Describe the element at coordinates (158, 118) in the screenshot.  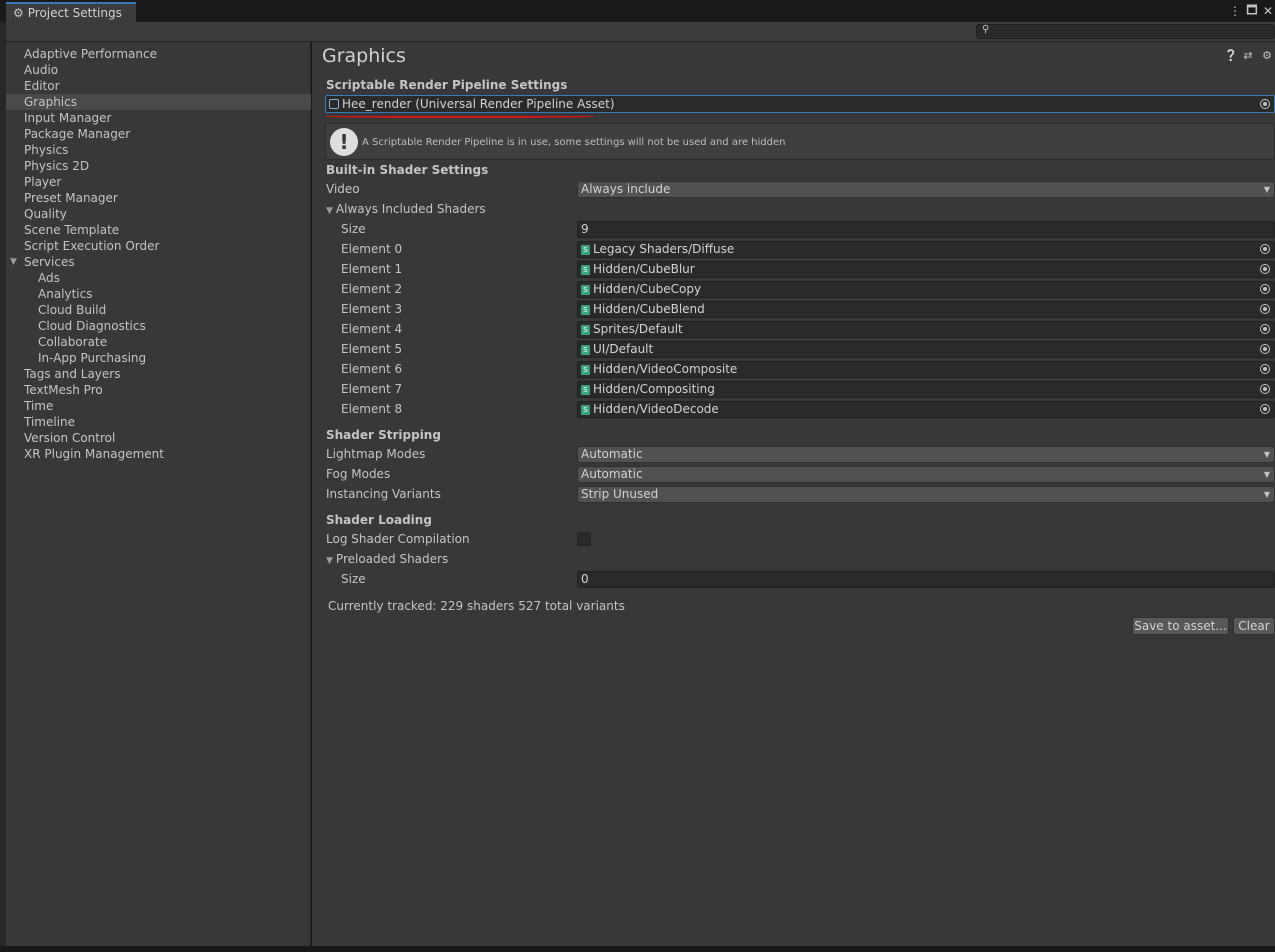
I see `sidebar-item-input-manager: Input Manager` at that location.